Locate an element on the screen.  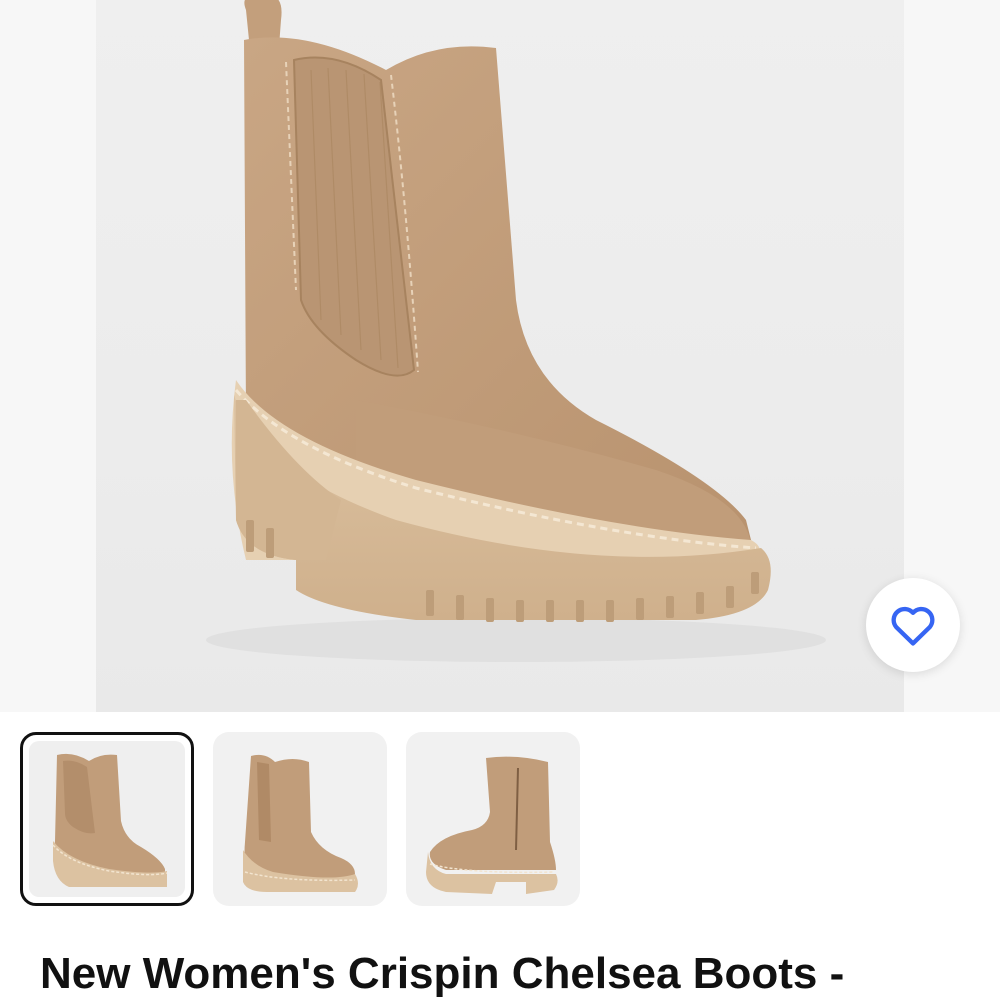
watch-button is located at coordinates (913, 625).